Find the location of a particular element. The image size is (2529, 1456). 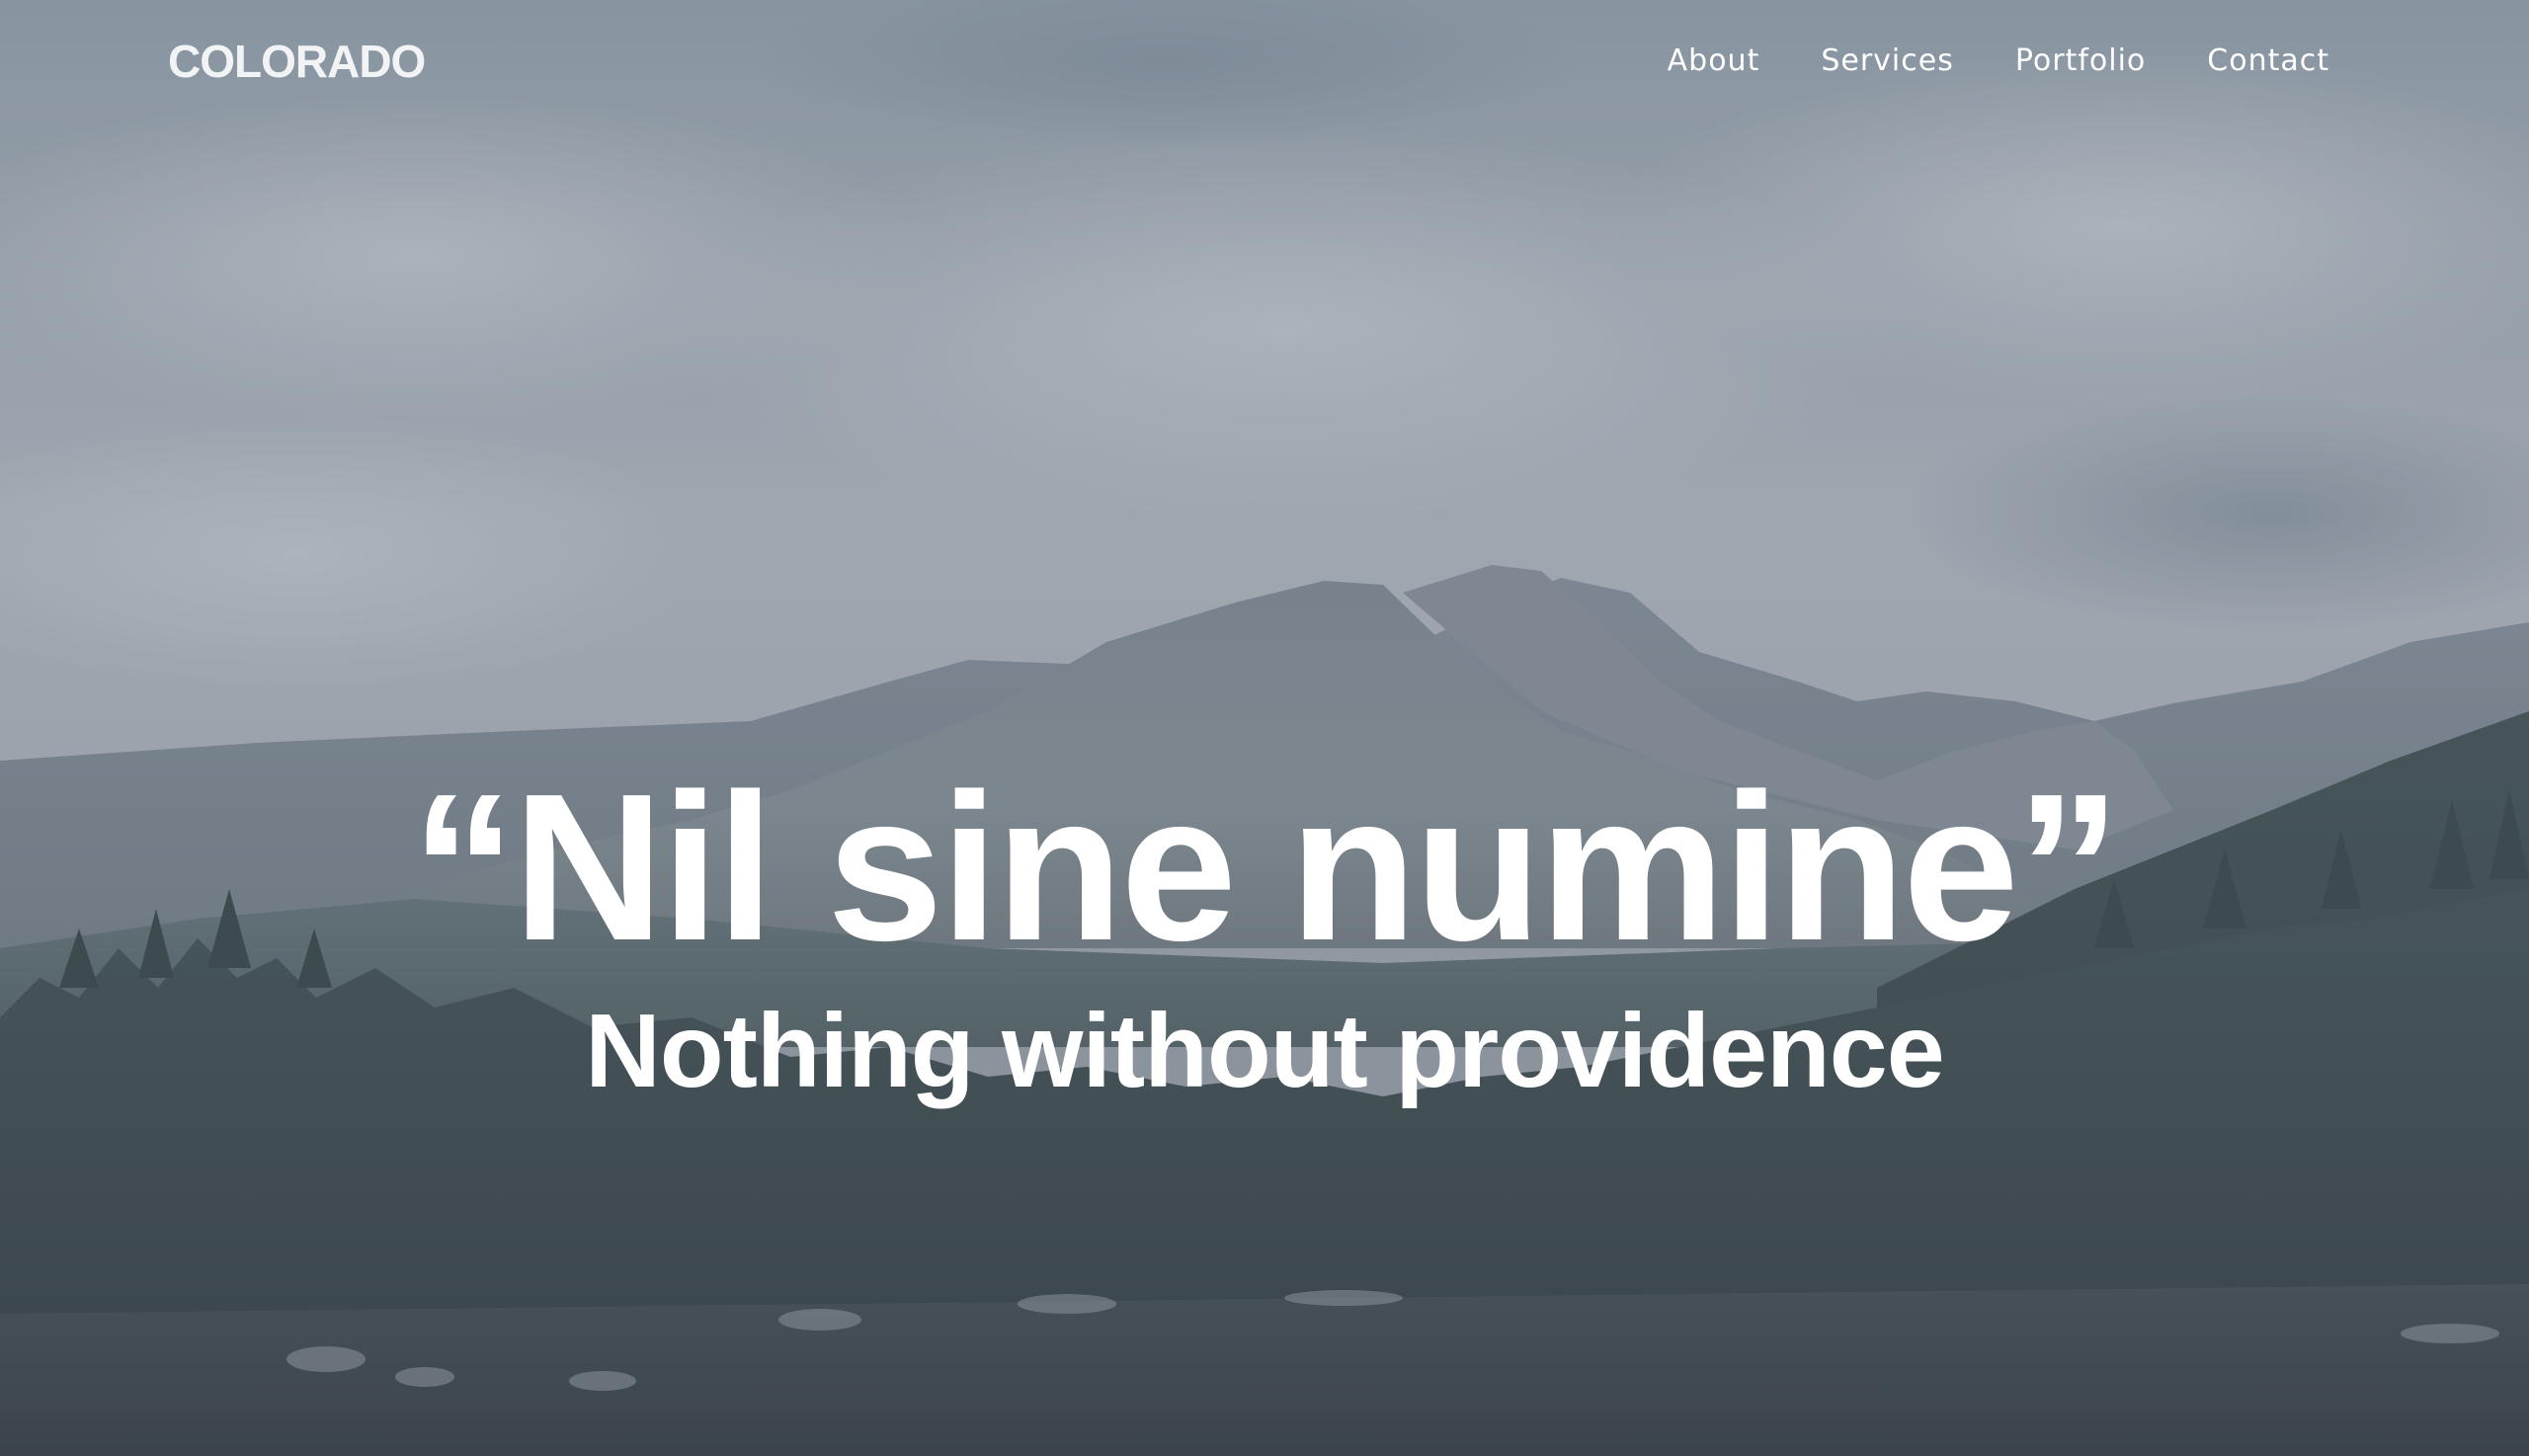

hero-quote: “Nil sine numine” is located at coordinates (1266, 867).